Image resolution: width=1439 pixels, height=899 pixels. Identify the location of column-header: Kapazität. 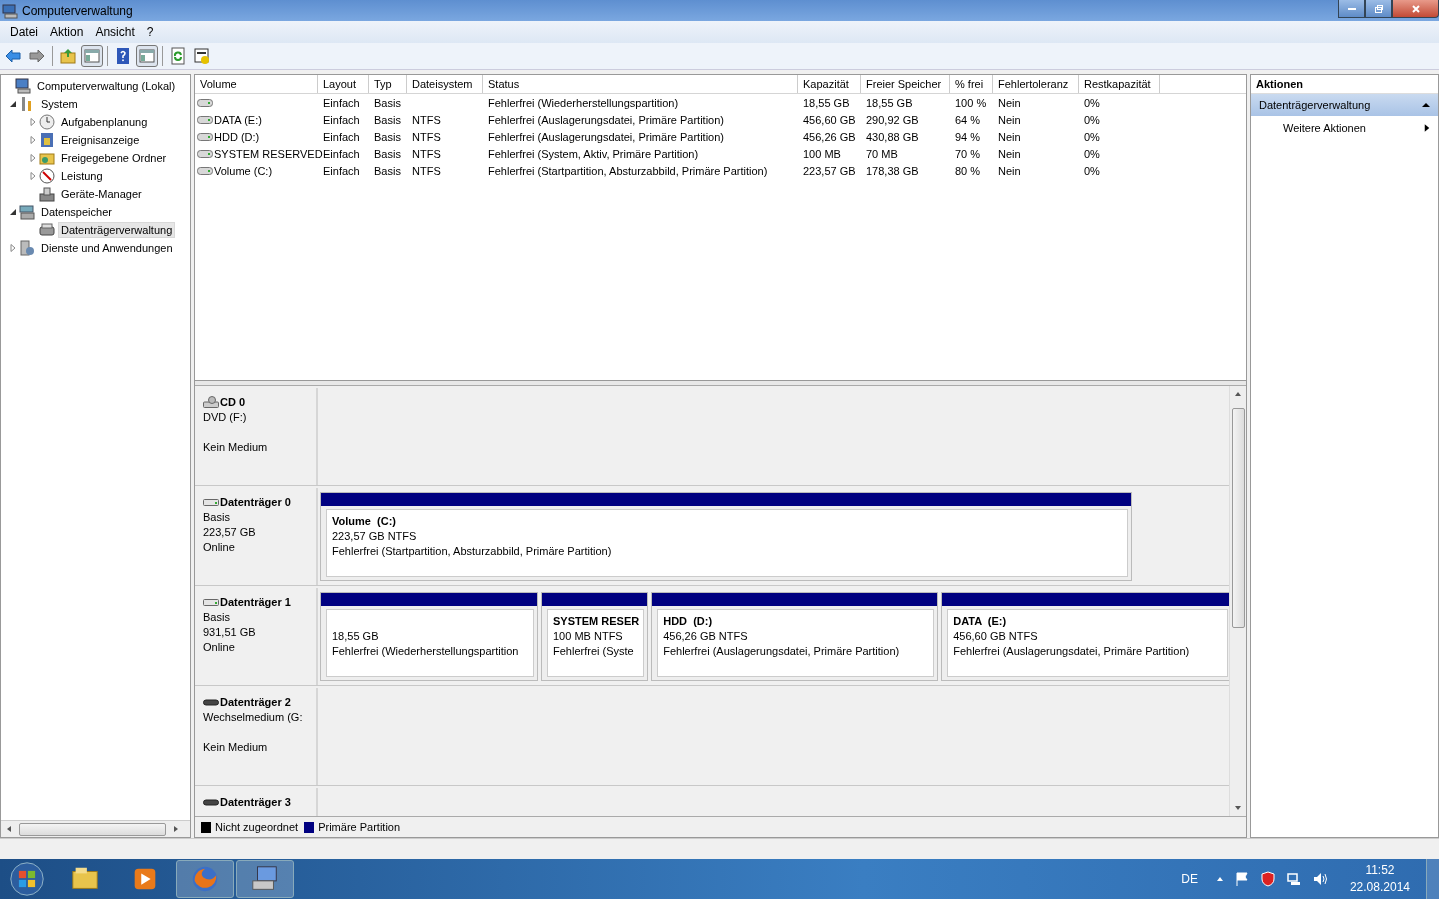
(829, 84).